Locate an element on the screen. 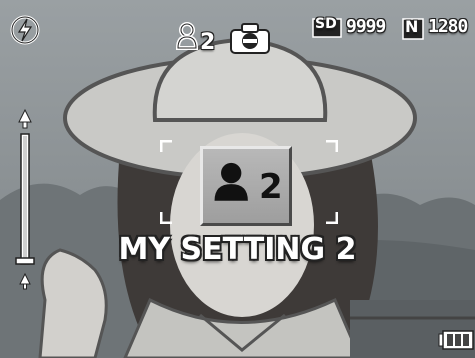 The width and height of the screenshot is (475, 358). image-size: 1280 is located at coordinates (448, 26).